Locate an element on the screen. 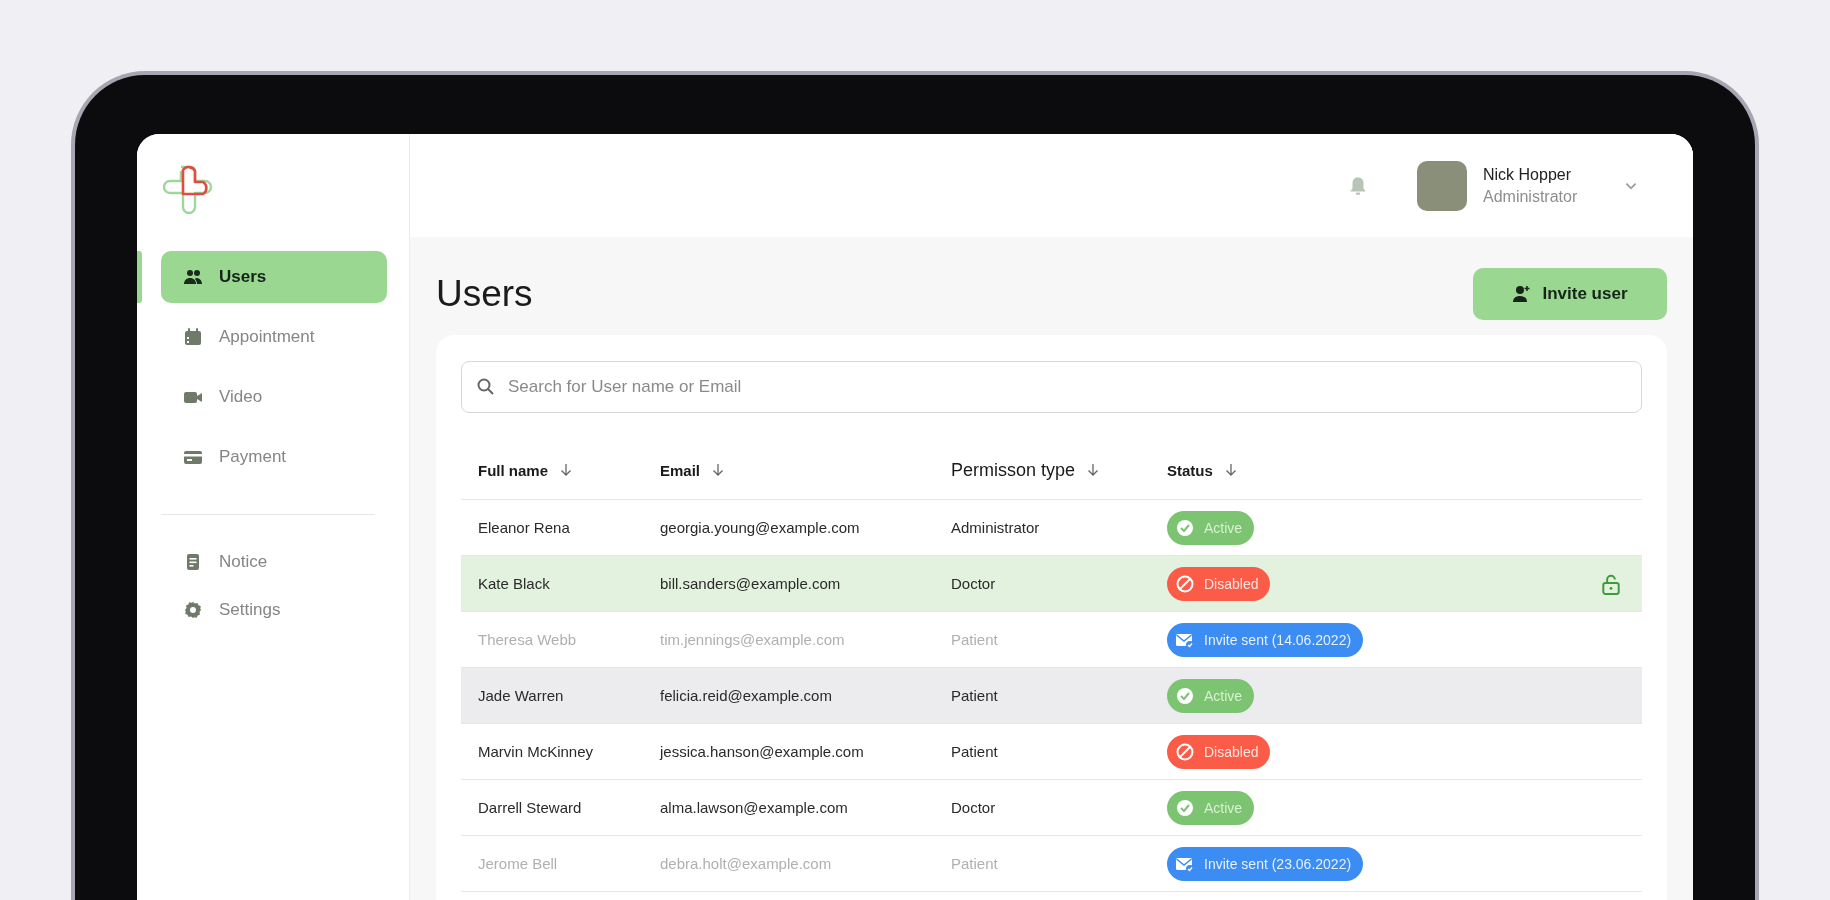  unlocked-padlock-icon is located at coordinates (1611, 583).